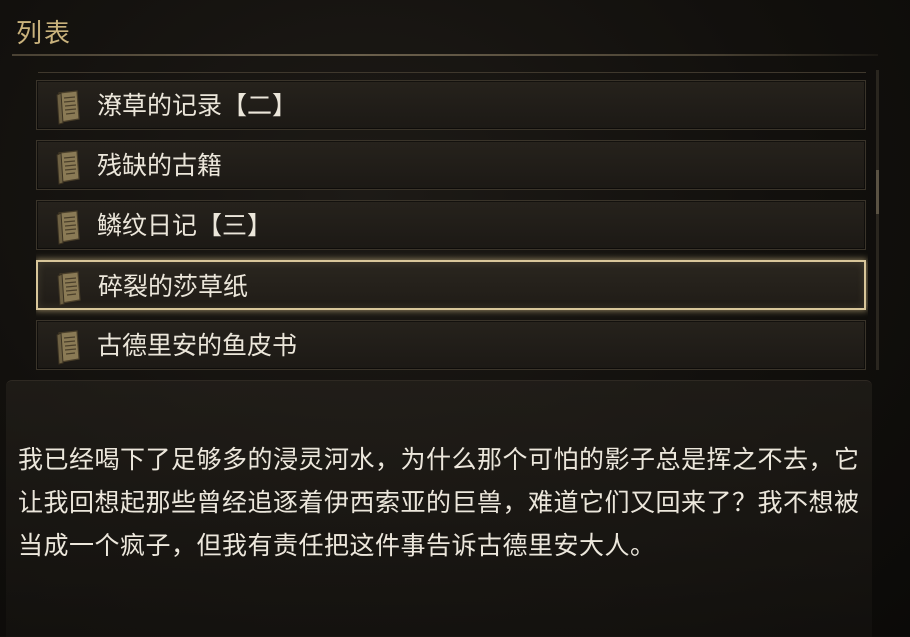 This screenshot has width=910, height=637. Describe the element at coordinates (451, 345) in the screenshot. I see `list-item-gudrian-fishskin-book: 古德里安的鱼皮书` at that location.